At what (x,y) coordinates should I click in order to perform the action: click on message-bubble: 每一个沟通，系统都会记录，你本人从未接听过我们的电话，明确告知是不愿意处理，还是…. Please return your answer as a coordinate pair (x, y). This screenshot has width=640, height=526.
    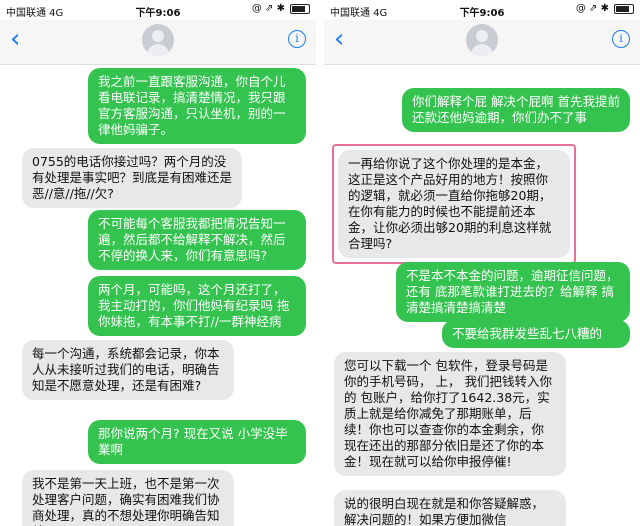
    Looking at the image, I should click on (128, 370).